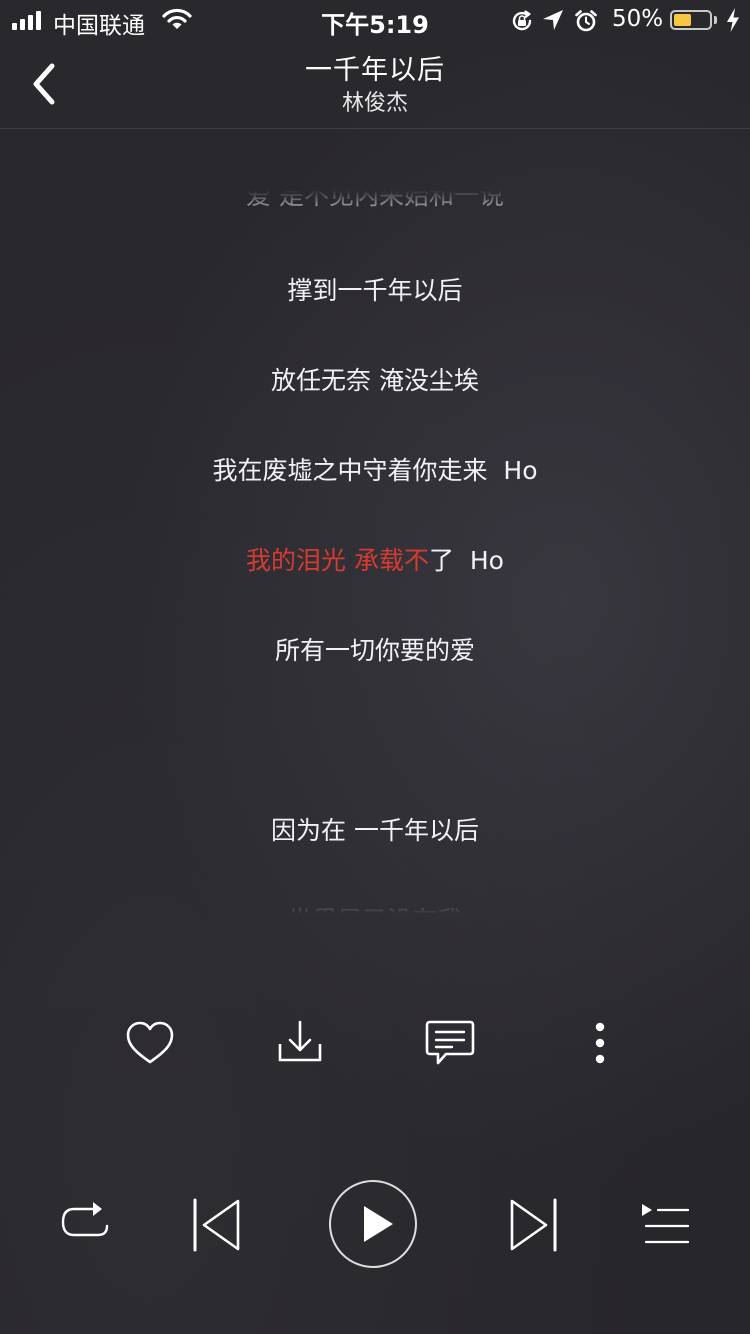 This screenshot has height=1334, width=750. I want to click on battery-icon, so click(691, 20).